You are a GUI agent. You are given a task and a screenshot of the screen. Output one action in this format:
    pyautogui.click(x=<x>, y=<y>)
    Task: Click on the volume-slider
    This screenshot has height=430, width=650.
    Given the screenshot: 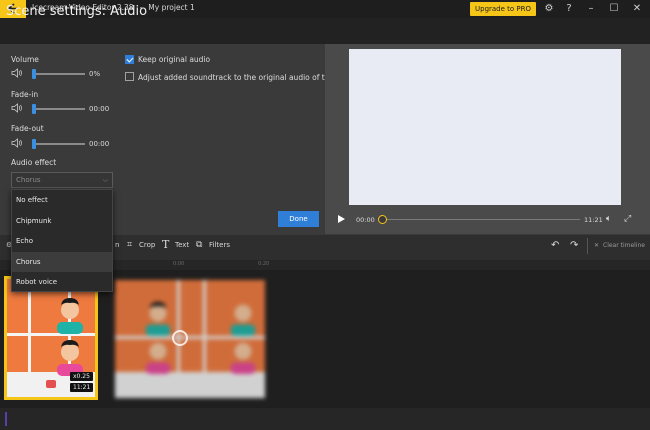 What is the action you would take?
    pyautogui.click(x=59, y=74)
    